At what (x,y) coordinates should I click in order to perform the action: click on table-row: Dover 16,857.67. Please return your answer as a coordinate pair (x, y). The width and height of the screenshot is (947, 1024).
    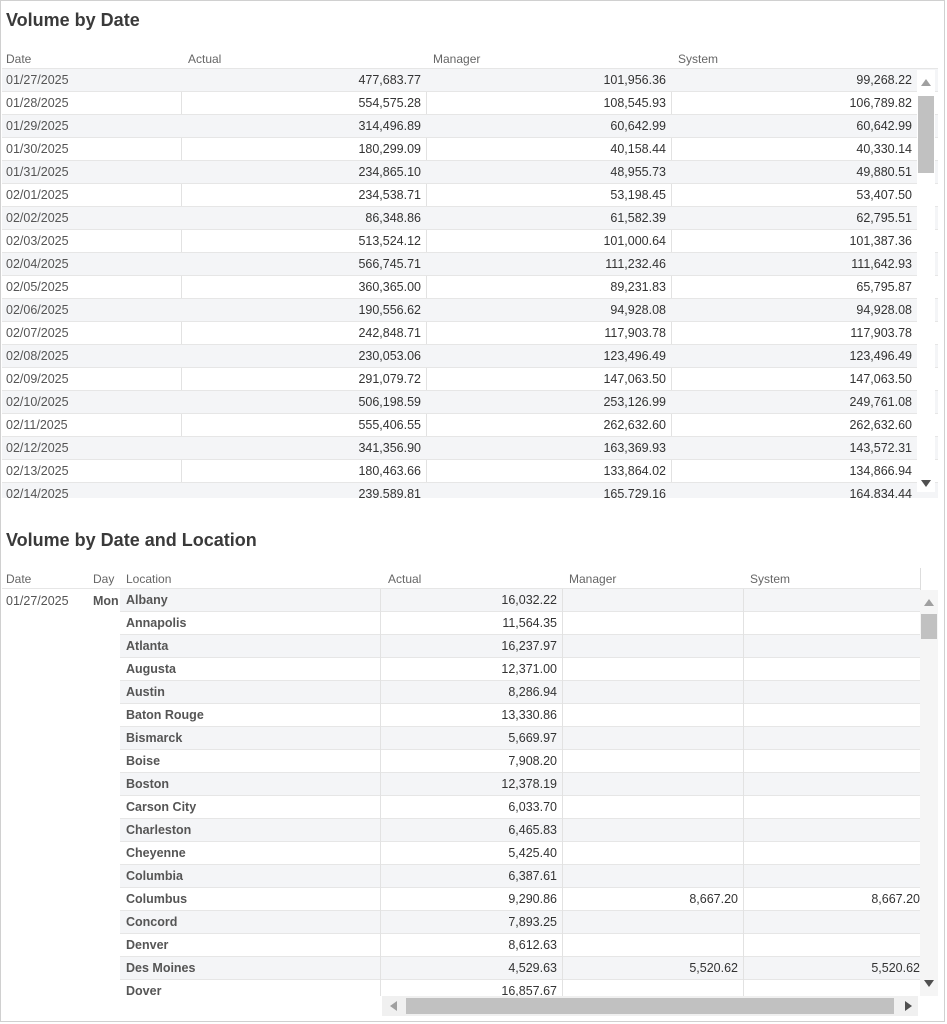
    Looking at the image, I should click on (520, 988).